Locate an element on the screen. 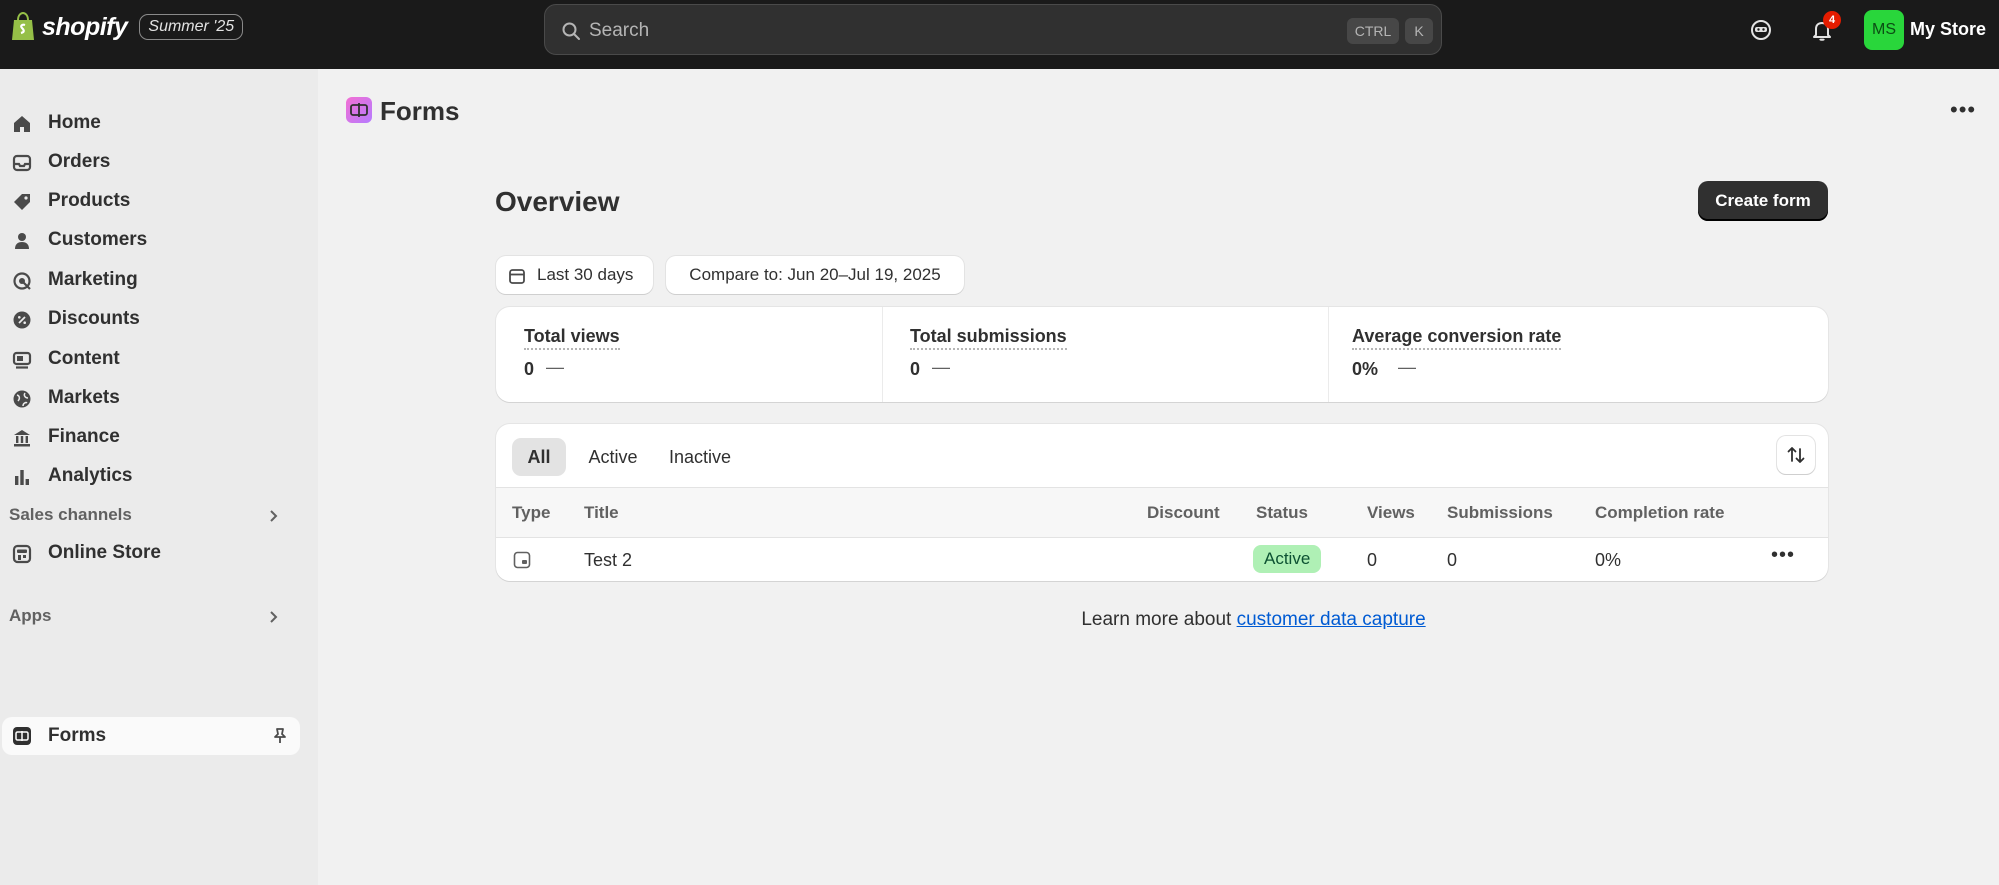 The height and width of the screenshot is (885, 1999). notification-badge: 4 is located at coordinates (1832, 20).